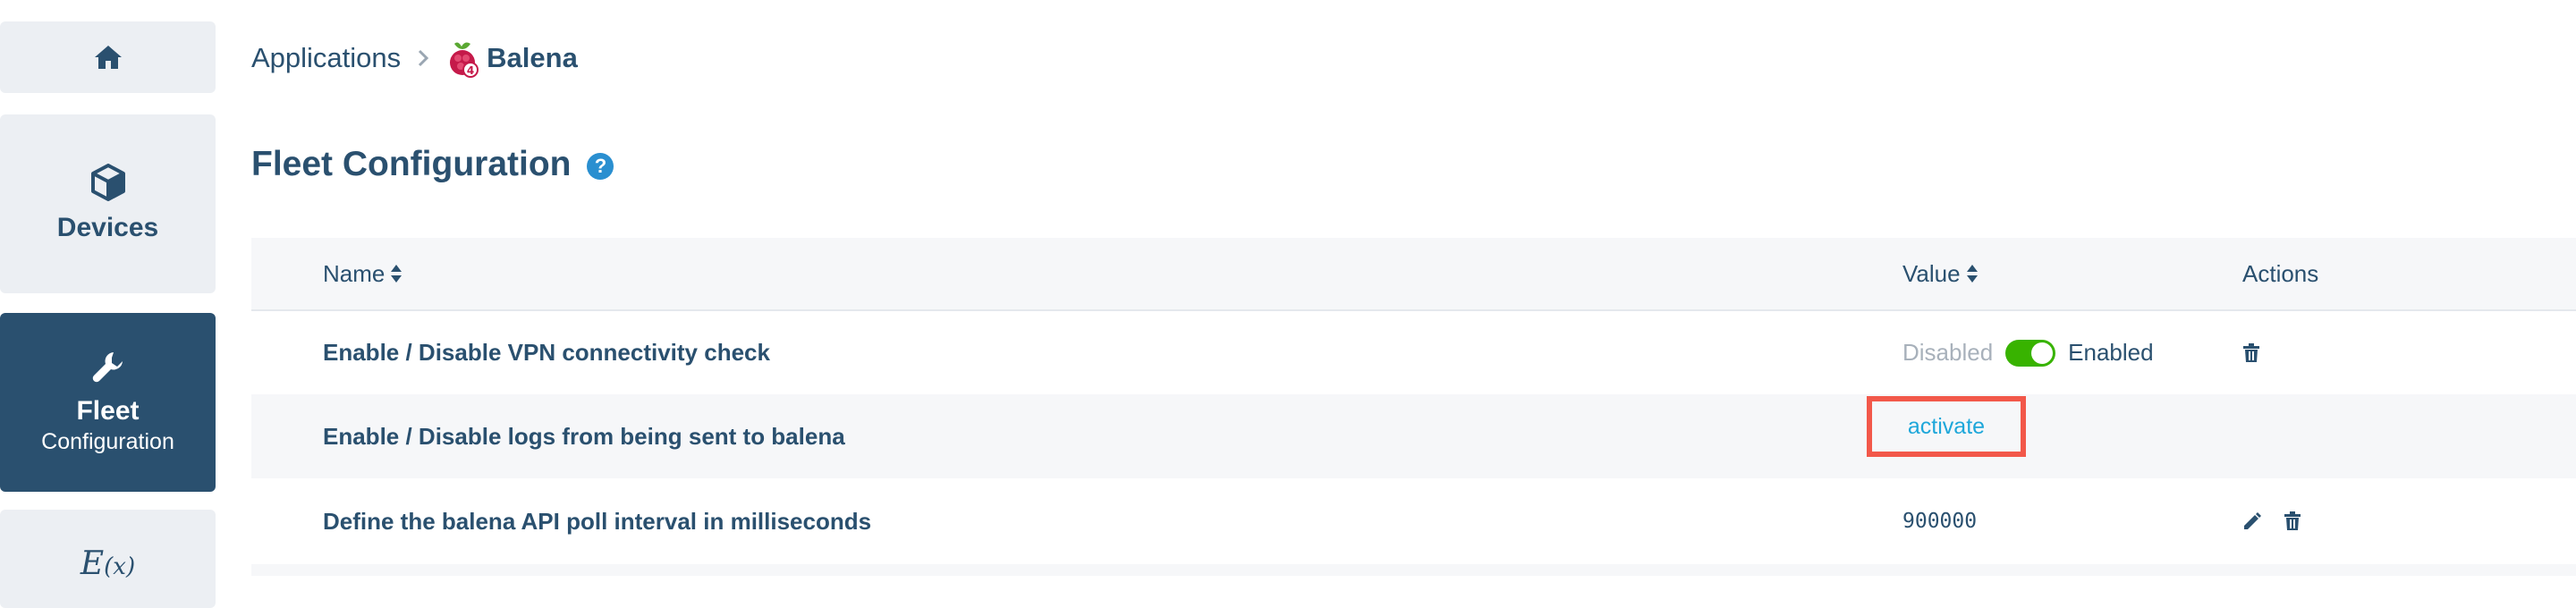 The height and width of the screenshot is (608, 2576). What do you see at coordinates (1413, 275) in the screenshot?
I see `table-header: Name Value Actions` at bounding box center [1413, 275].